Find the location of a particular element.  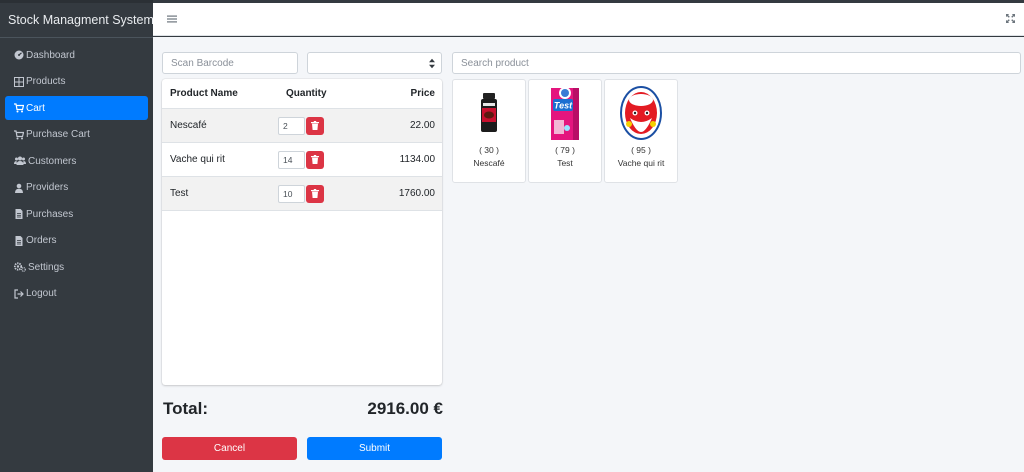

cart-item-name: Vache qui rit is located at coordinates (197, 159).